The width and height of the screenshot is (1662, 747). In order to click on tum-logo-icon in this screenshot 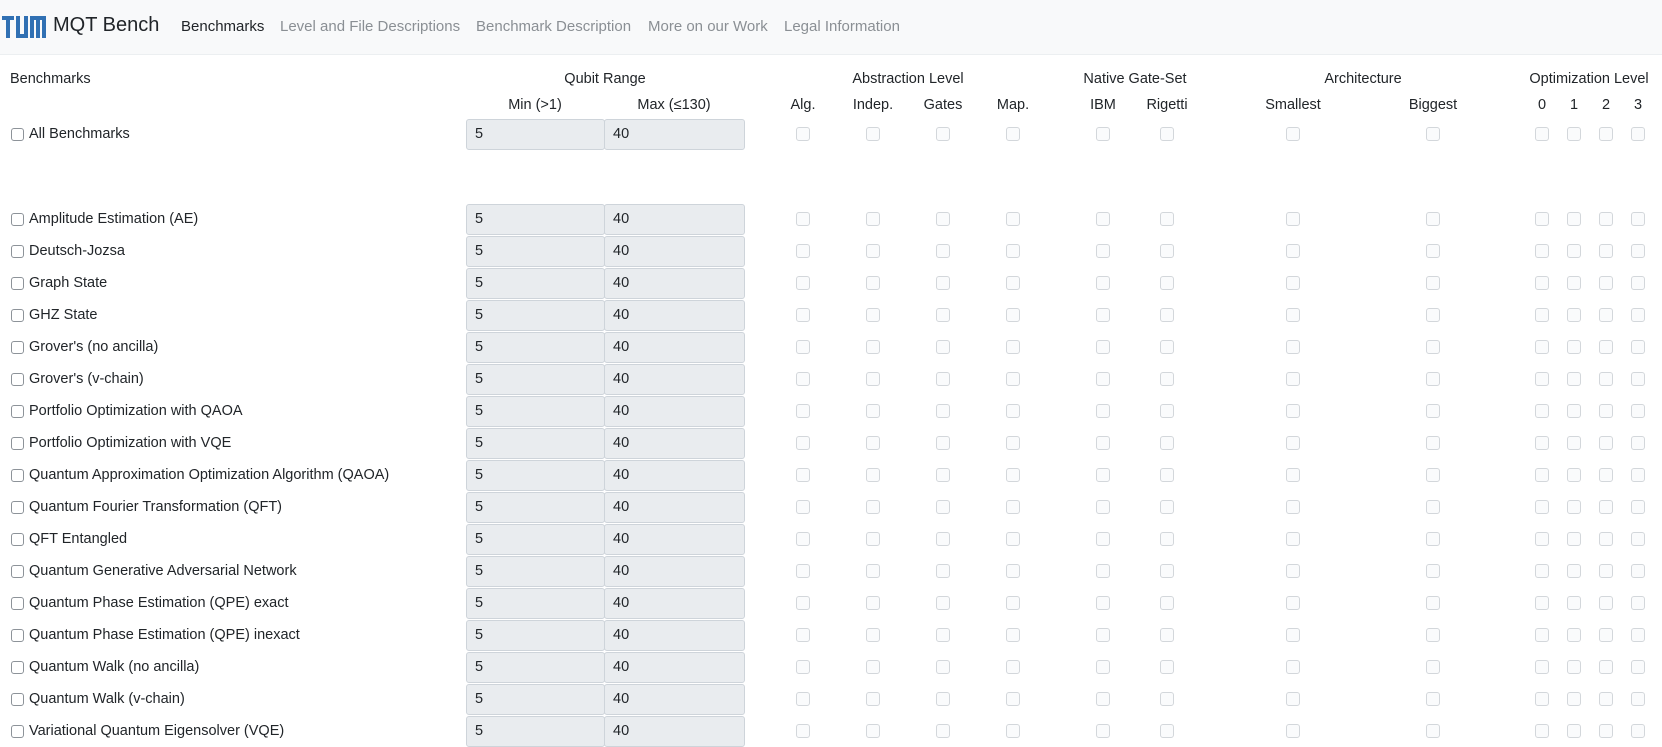, I will do `click(24, 27)`.